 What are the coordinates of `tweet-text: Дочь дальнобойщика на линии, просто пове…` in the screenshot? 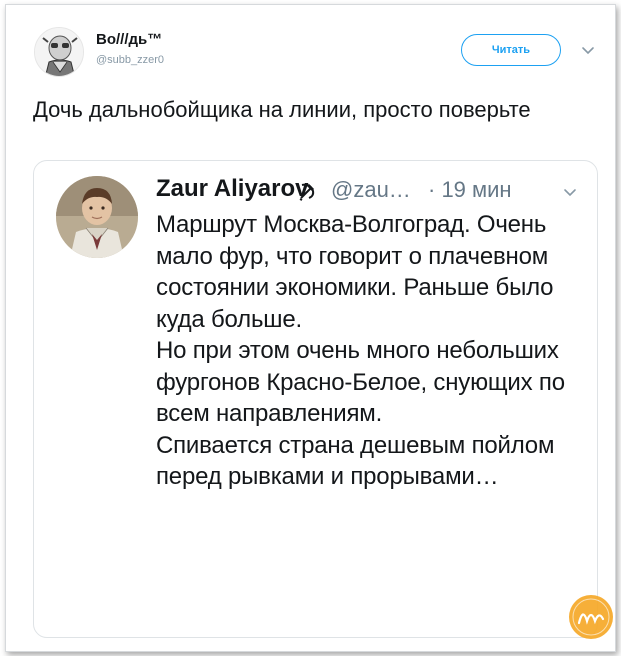 It's located at (282, 109).